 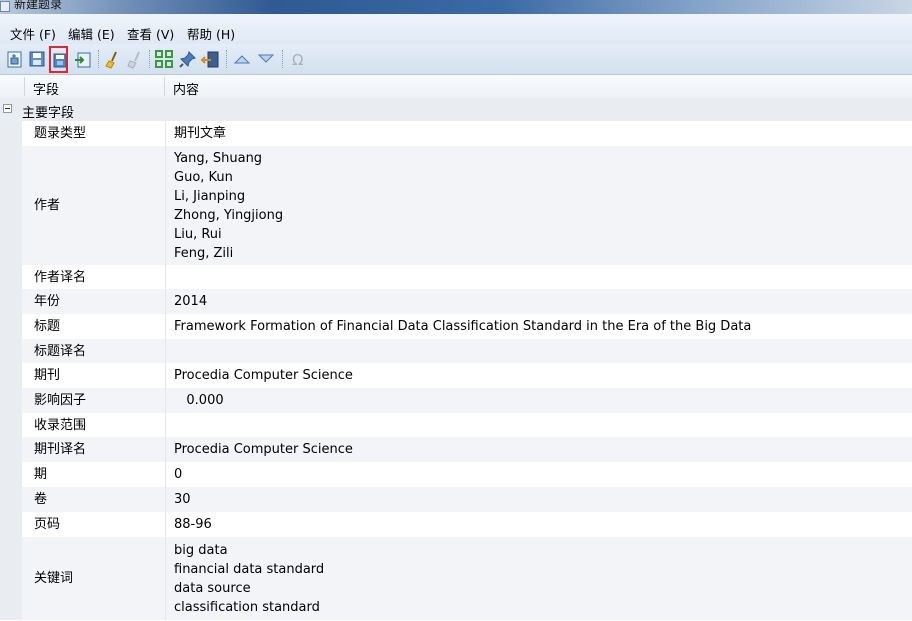 What do you see at coordinates (229, 215) in the screenshot?
I see `value-line: Zhong, Yingjiong` at bounding box center [229, 215].